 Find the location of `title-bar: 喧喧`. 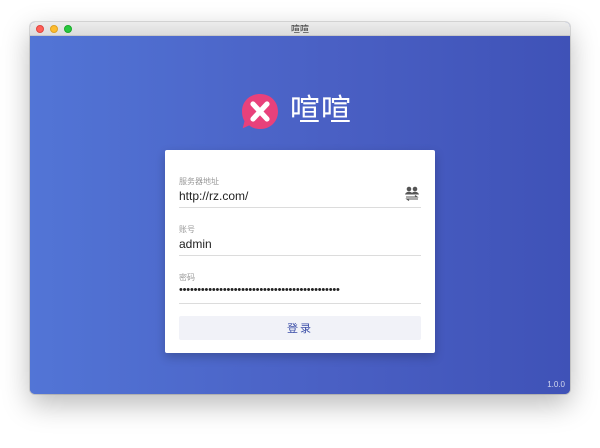

title-bar: 喧喧 is located at coordinates (300, 29).